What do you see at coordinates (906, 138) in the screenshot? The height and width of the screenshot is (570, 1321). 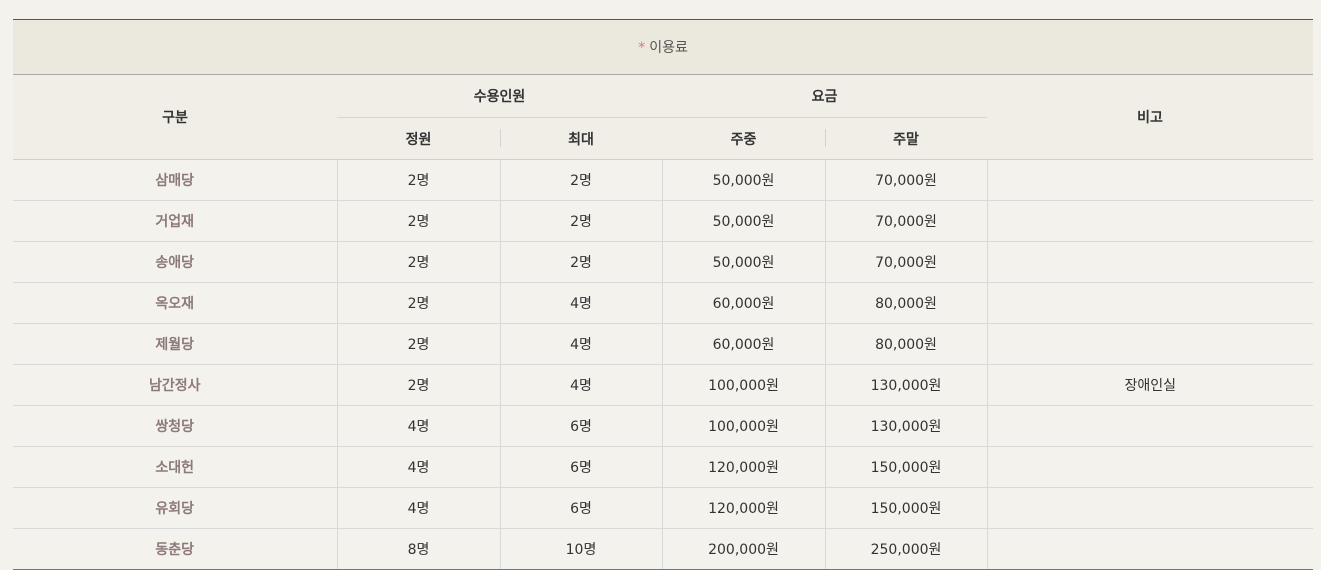 I see `header-weekend: 주말` at bounding box center [906, 138].